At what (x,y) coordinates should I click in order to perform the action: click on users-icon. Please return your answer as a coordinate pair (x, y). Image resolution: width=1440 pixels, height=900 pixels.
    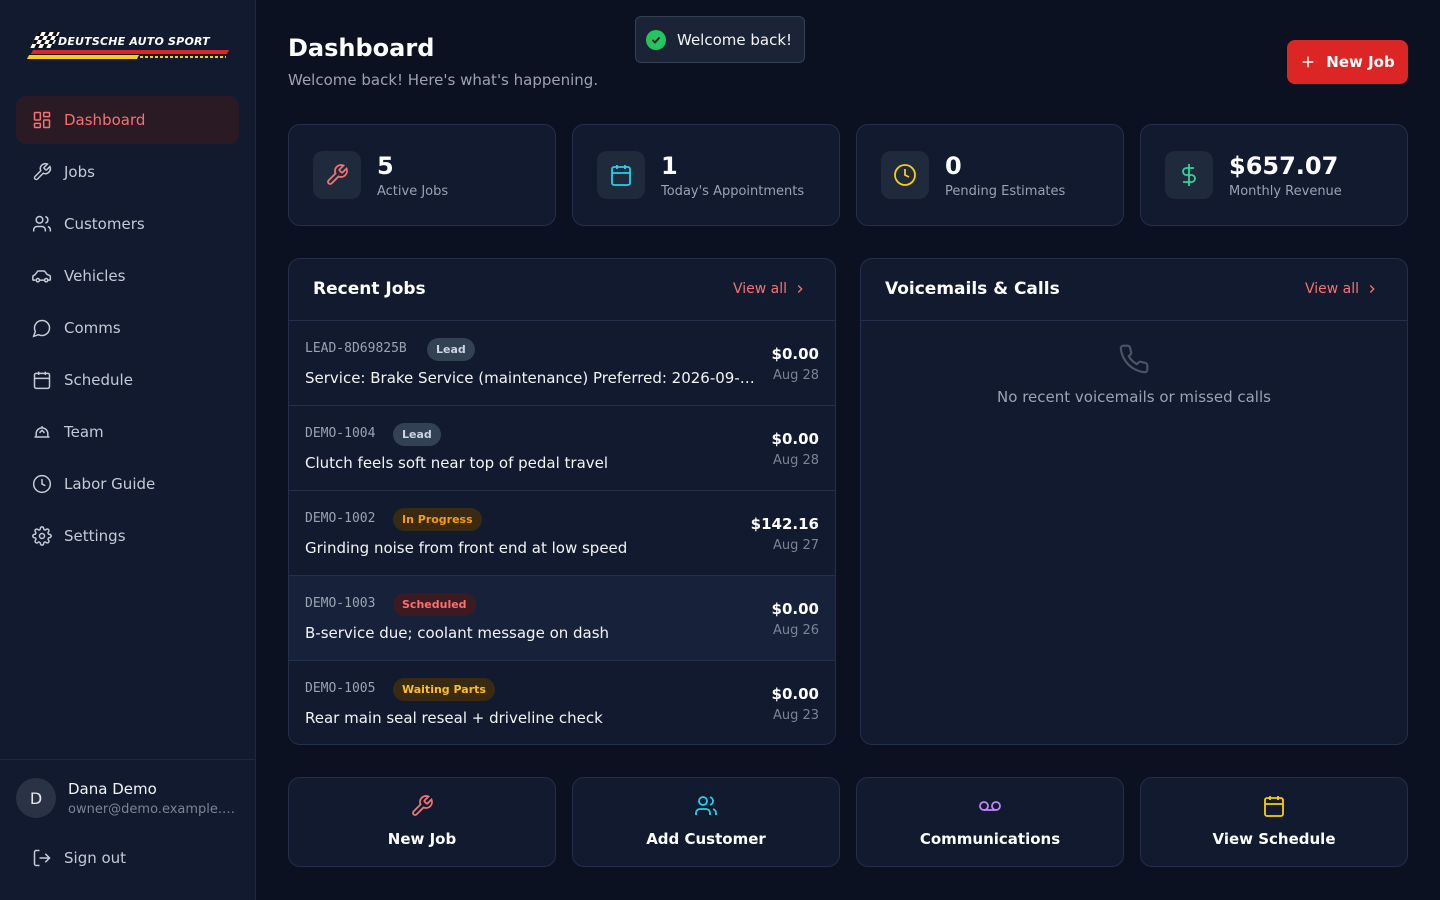
    Looking at the image, I should click on (42, 223).